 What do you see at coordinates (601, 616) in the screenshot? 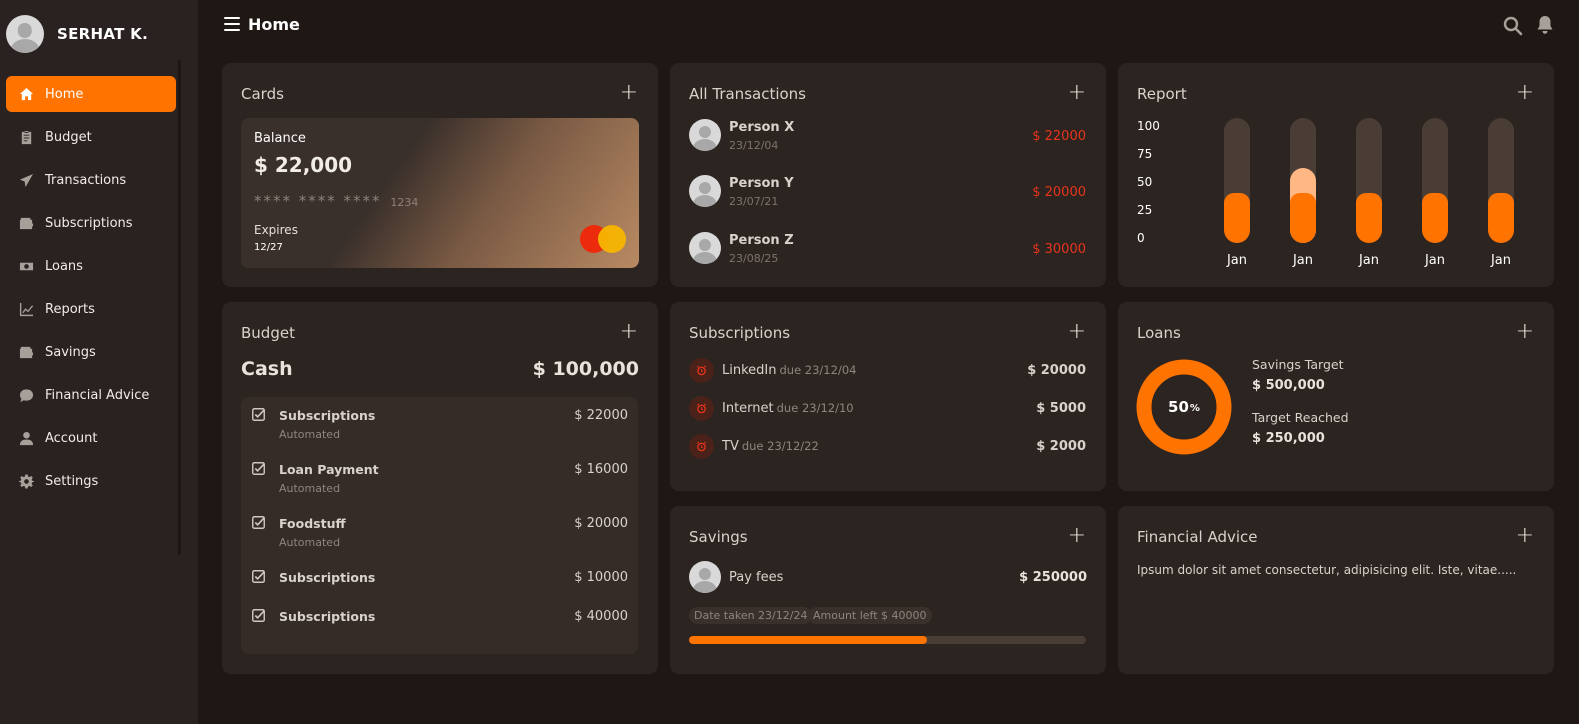
I see `budget-item-amount: $ 40000` at bounding box center [601, 616].